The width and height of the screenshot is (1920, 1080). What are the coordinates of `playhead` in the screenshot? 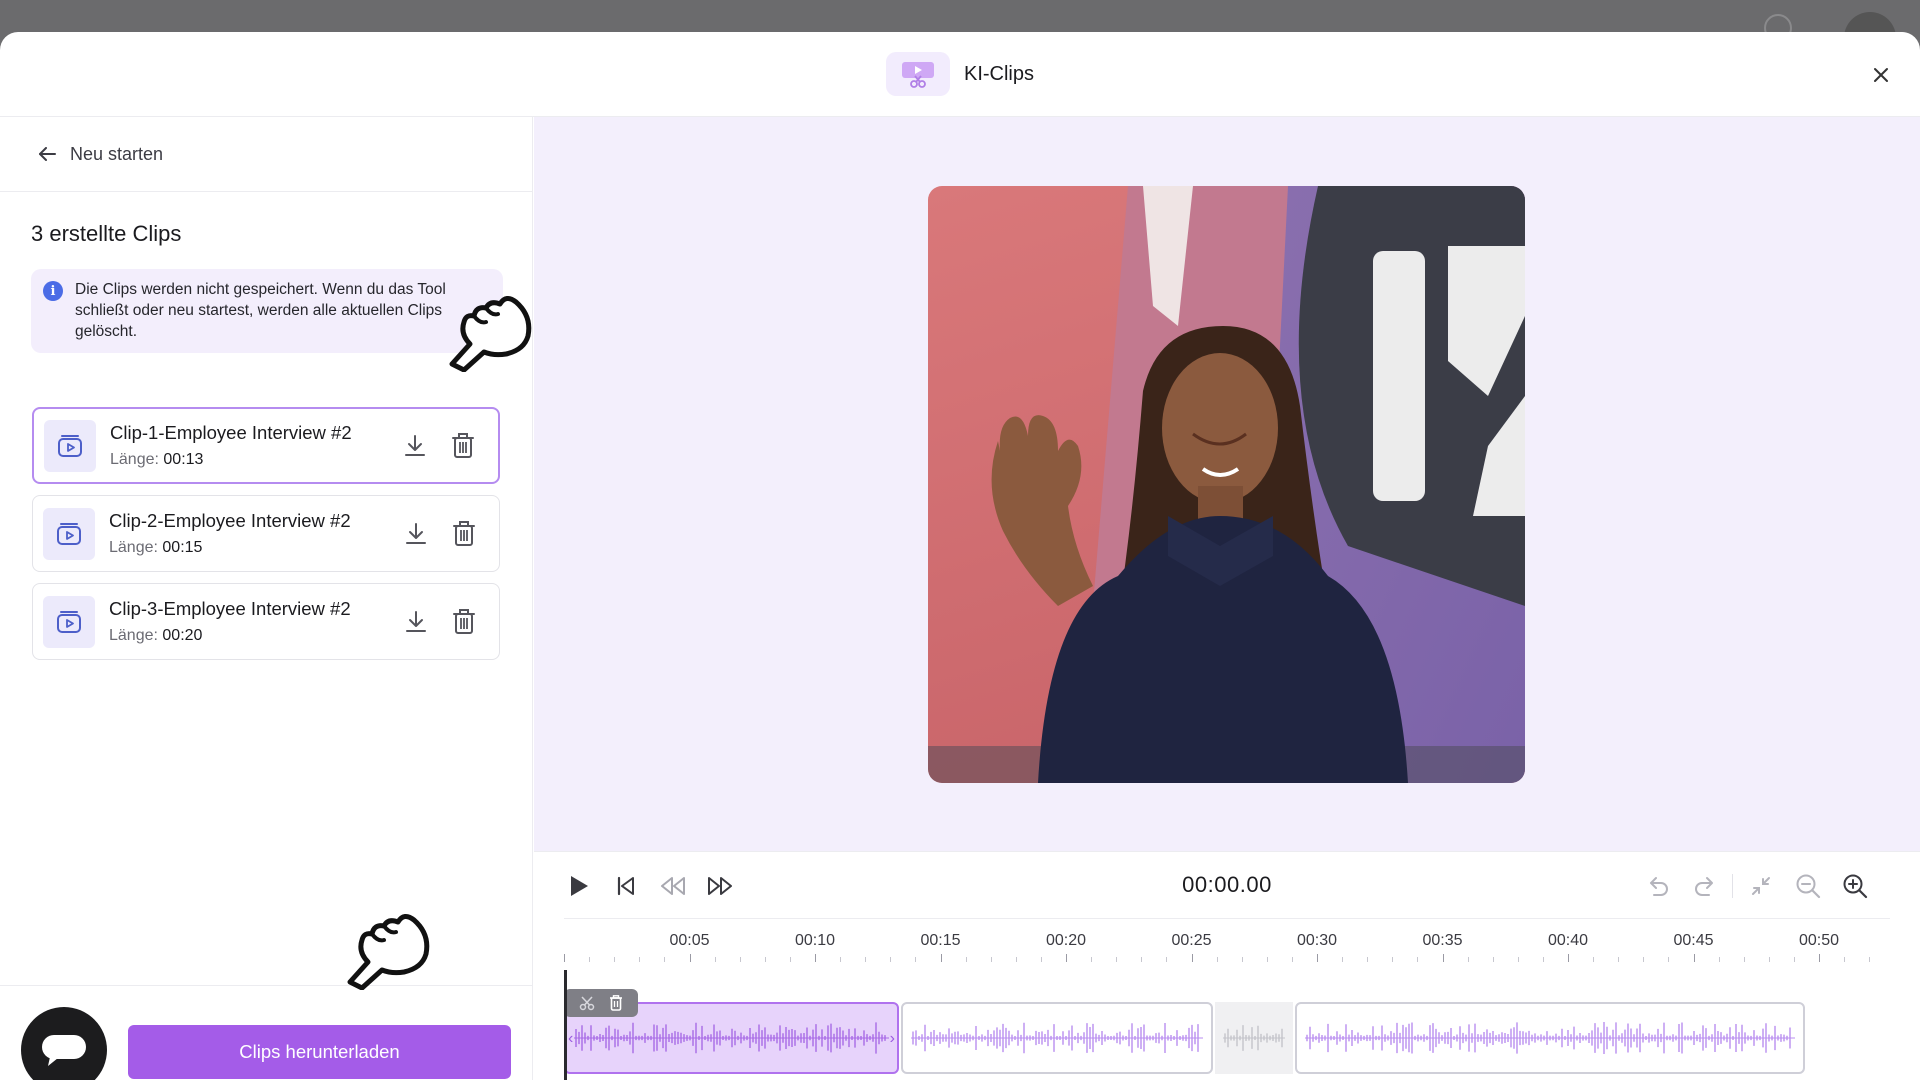 It's located at (565, 1025).